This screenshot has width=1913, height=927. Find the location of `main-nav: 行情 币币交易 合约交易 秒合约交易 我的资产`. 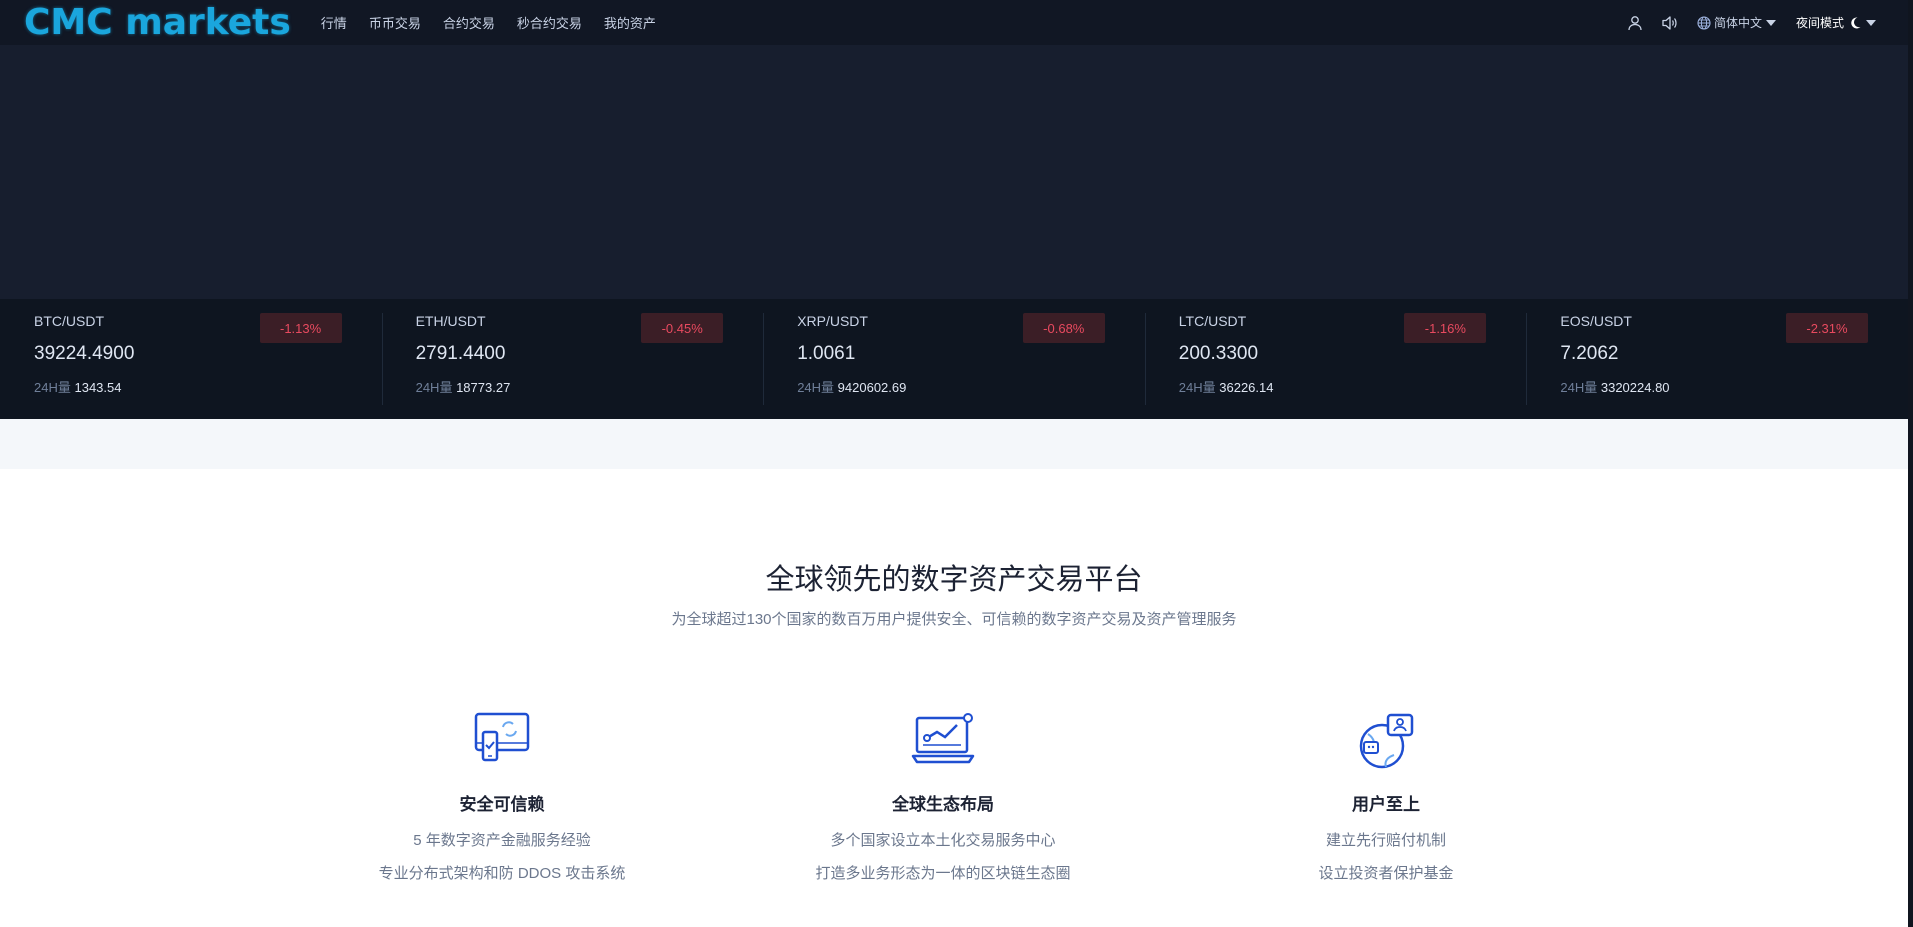

main-nav: 行情 币币交易 合约交易 秒合约交易 我的资产 is located at coordinates (499, 22).